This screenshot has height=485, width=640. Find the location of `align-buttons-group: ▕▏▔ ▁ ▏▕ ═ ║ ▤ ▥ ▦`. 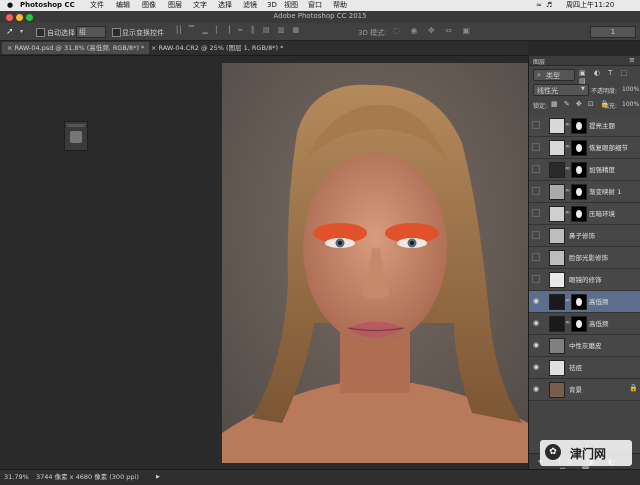

align-buttons-group: ▕▏▔ ▁ ▏▕ ═ ║ ▤ ▥ ▦ is located at coordinates (247, 31).